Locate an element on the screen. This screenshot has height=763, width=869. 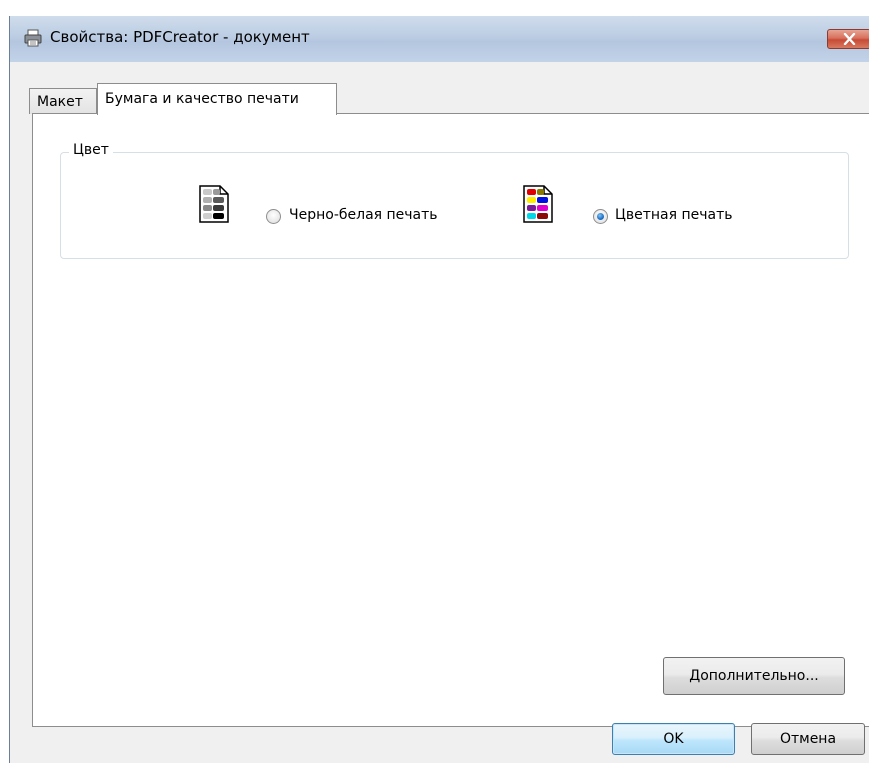
color-print-radio is located at coordinates (600, 216).